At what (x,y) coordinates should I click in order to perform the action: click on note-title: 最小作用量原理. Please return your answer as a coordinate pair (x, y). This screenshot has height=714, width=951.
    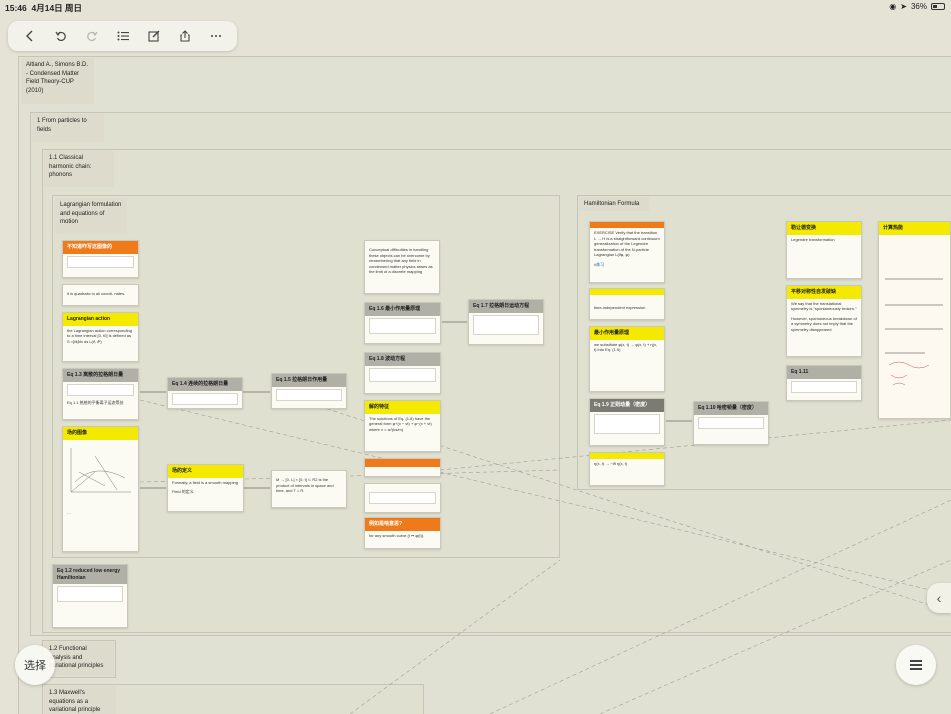
    Looking at the image, I should click on (627, 333).